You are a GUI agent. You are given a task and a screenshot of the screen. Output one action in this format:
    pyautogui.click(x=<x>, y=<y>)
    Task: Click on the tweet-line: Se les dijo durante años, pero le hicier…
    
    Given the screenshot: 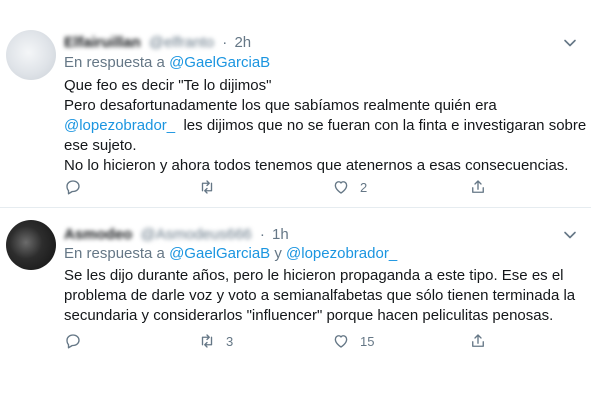 What is the action you would take?
    pyautogui.click(x=314, y=275)
    